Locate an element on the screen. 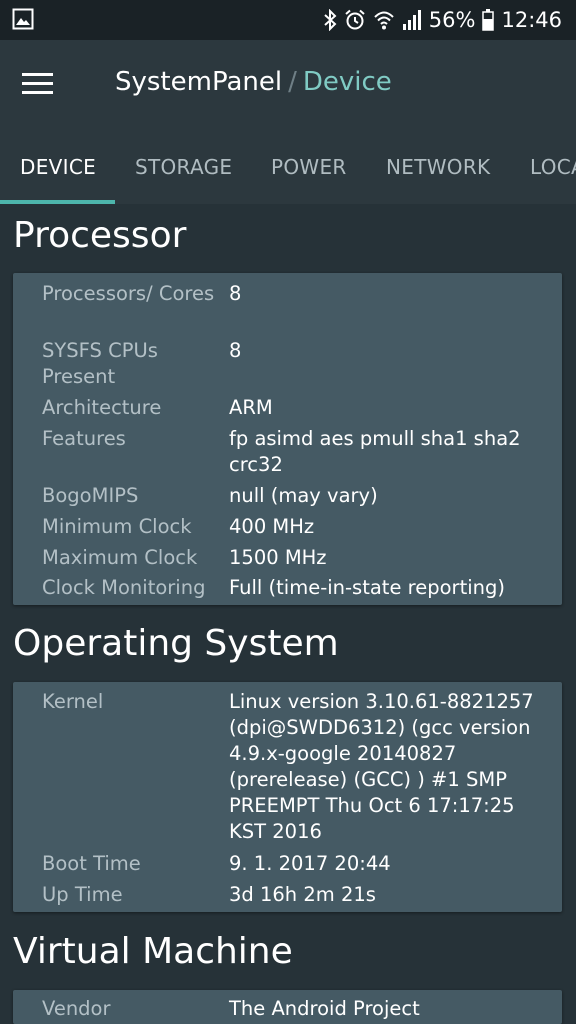  info-label: Minimum Clock is located at coordinates (117, 526).